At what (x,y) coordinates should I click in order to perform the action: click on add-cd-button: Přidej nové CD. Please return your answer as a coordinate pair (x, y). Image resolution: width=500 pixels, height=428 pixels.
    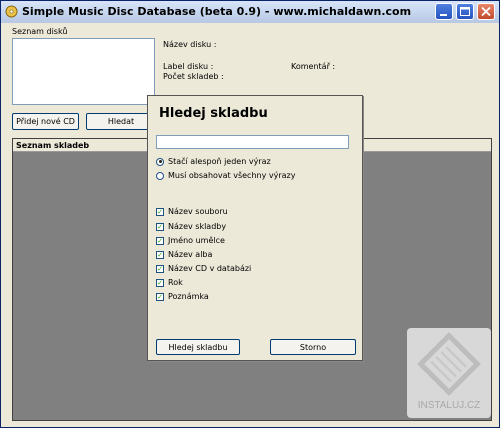
    Looking at the image, I should click on (45, 121).